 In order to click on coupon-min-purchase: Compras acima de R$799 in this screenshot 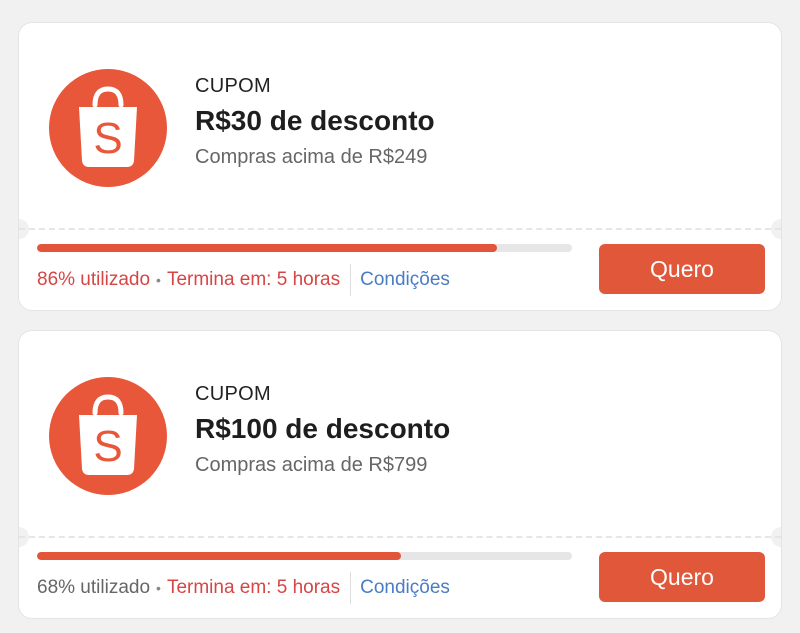, I will do `click(311, 465)`.